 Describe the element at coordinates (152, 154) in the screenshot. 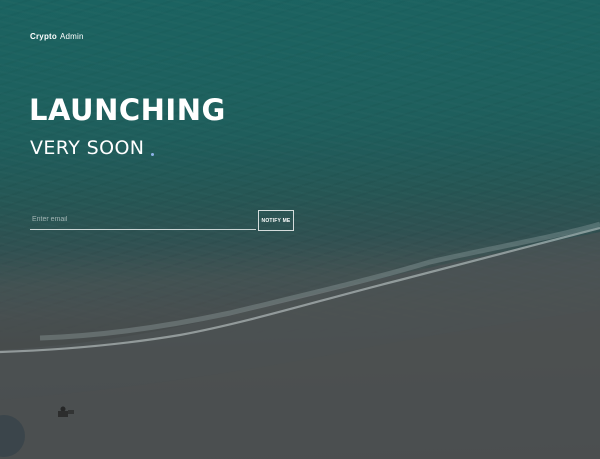

I see `accent-dot` at that location.